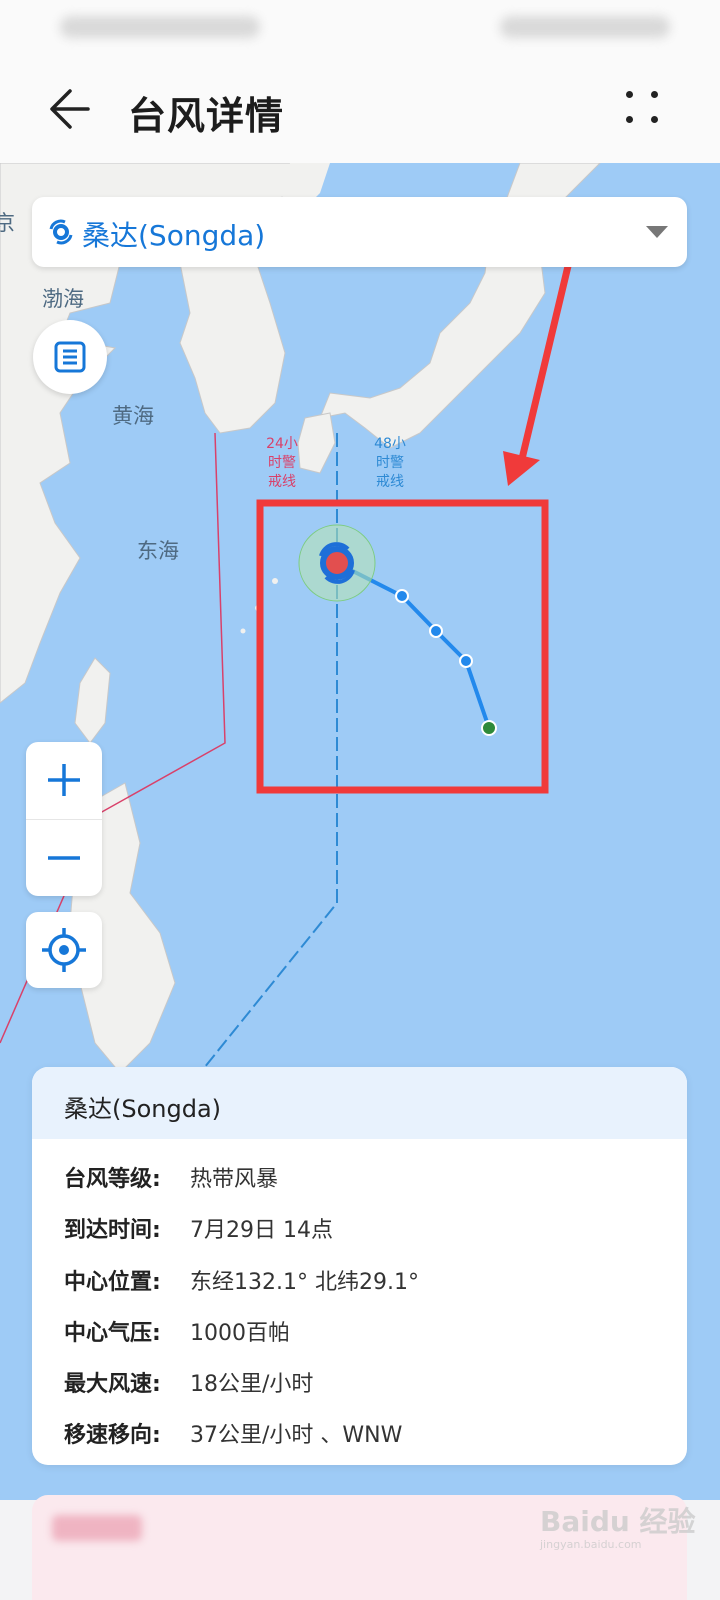  Describe the element at coordinates (63, 299) in the screenshot. I see `label-bohai: 渤海` at that location.